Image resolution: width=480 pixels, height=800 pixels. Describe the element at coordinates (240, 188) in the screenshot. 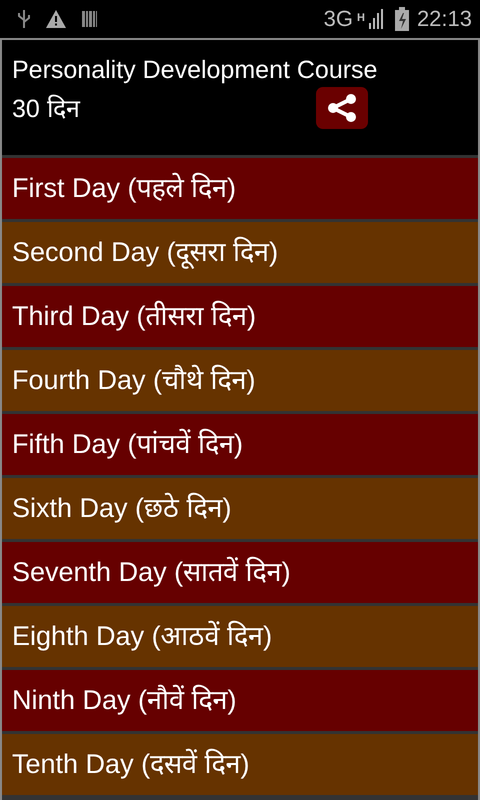

I see `day-item: First Day (पहले दिन)` at that location.